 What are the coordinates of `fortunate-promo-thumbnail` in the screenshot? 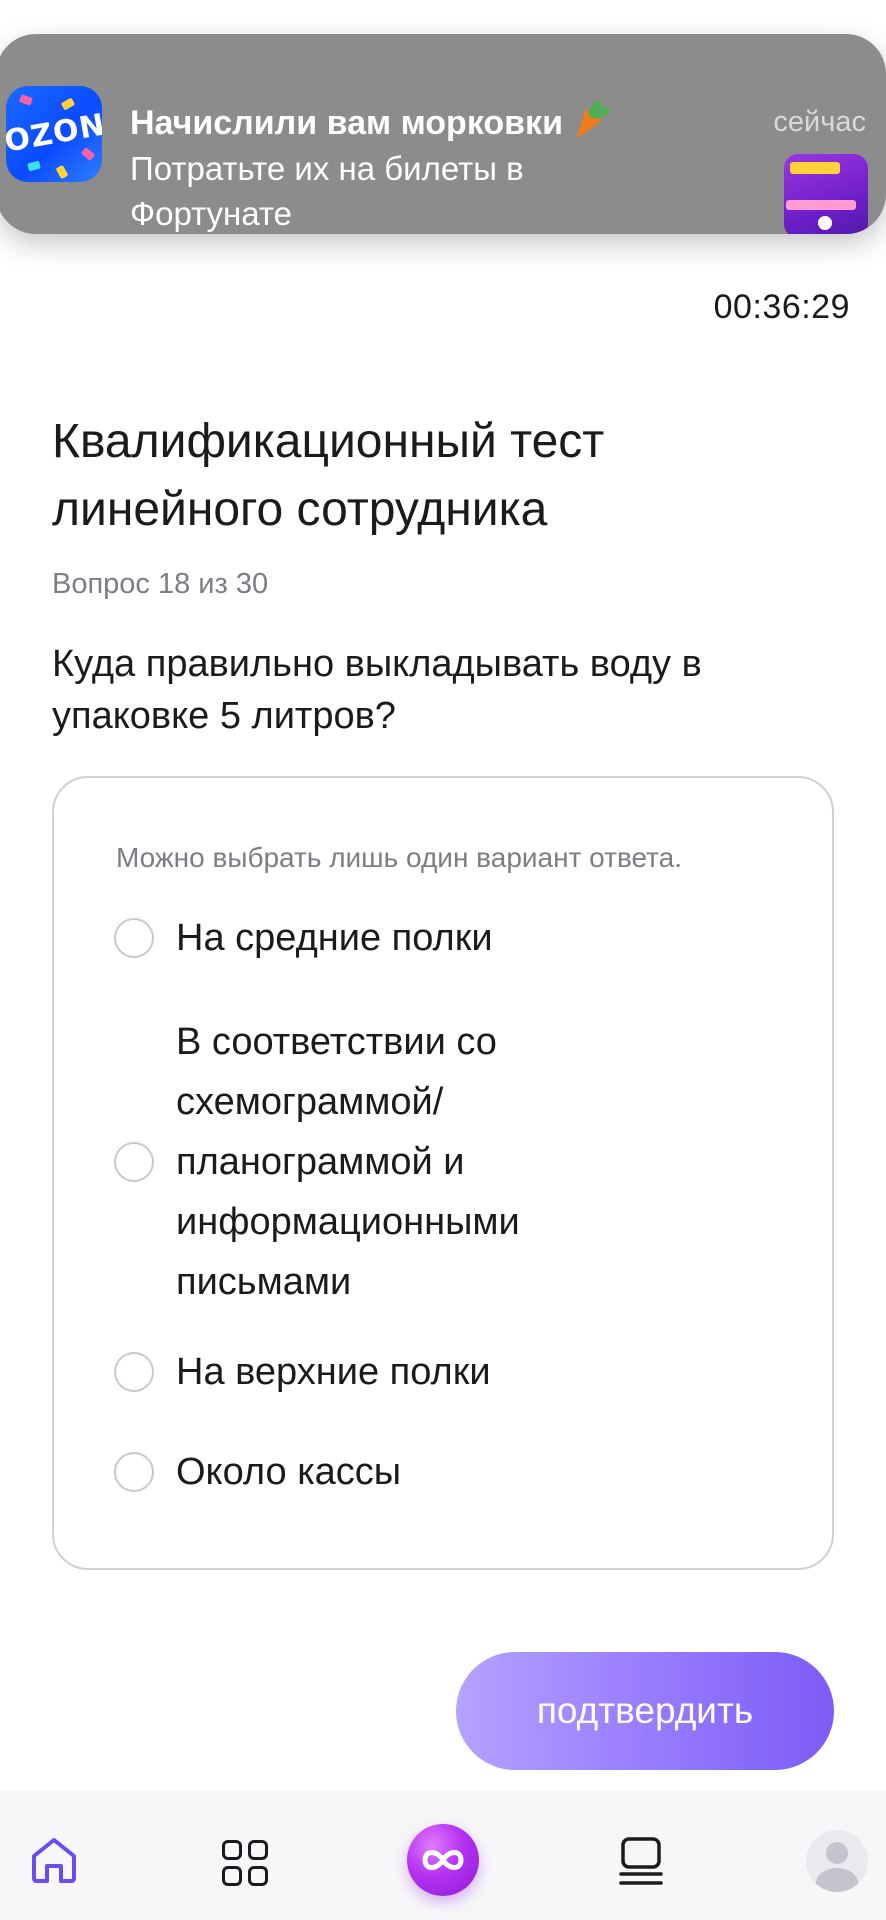 It's located at (826, 194).